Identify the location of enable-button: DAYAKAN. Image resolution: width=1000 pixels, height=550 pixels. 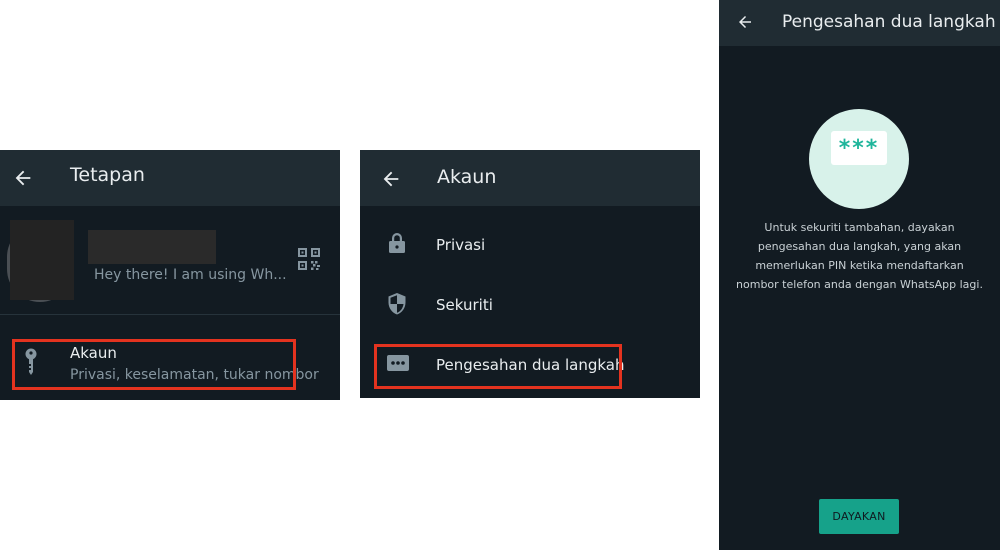
(859, 516).